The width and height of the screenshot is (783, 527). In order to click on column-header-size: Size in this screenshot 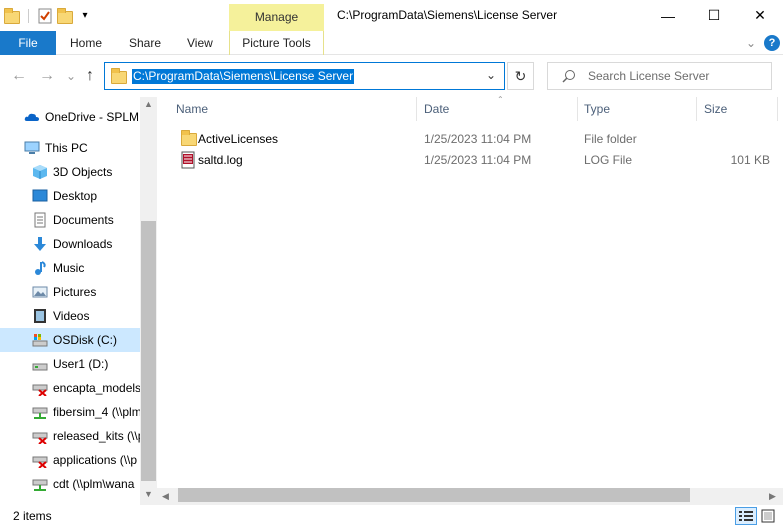, I will do `click(715, 109)`.